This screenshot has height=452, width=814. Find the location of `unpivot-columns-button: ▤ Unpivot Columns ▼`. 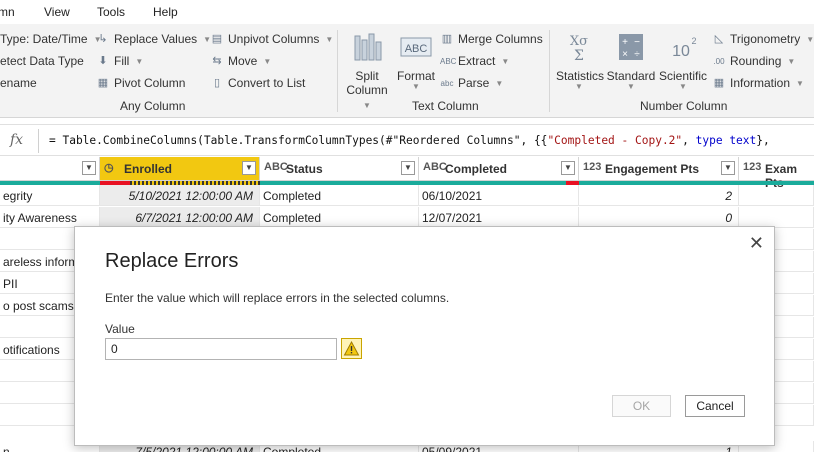

unpivot-columns-button: ▤ Unpivot Columns ▼ is located at coordinates (272, 39).